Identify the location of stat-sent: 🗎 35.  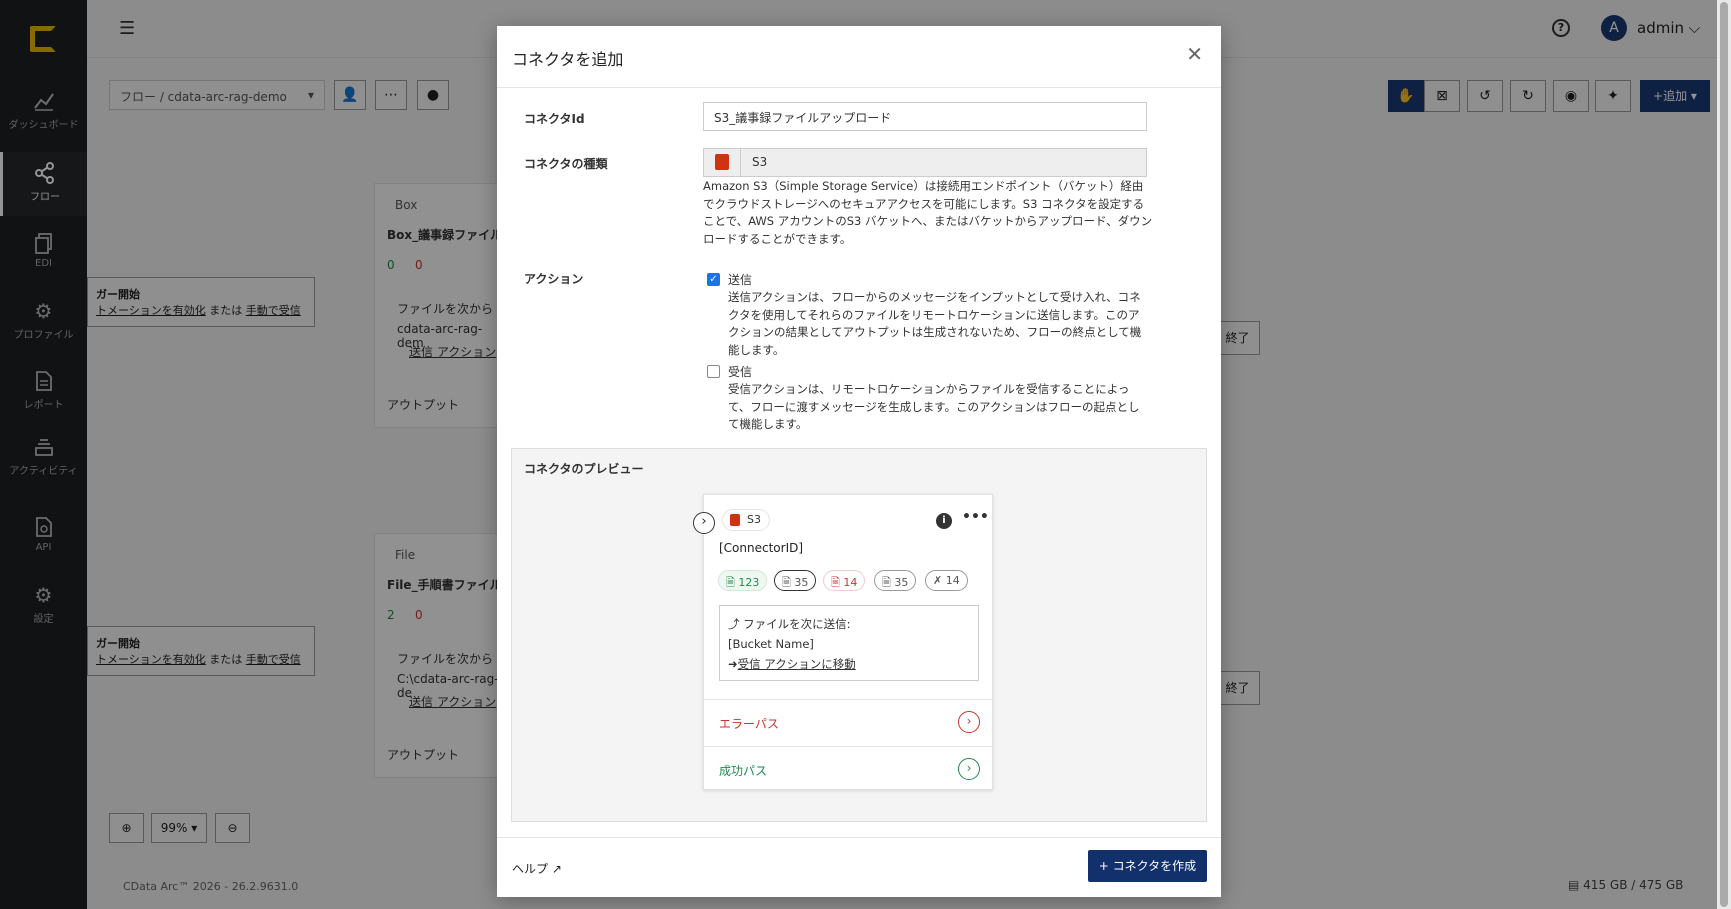
(895, 580).